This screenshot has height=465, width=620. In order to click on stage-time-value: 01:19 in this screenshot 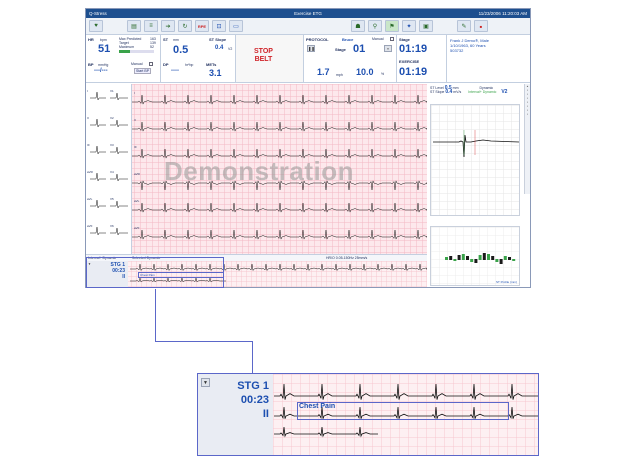, I will do `click(413, 49)`.